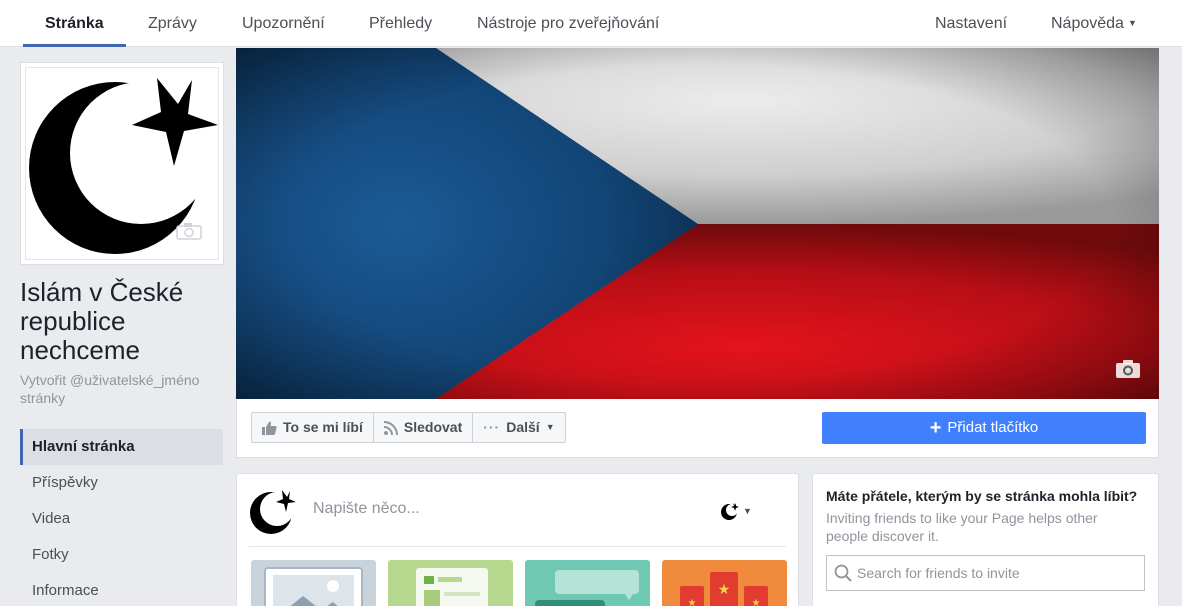 This screenshot has height=606, width=1182. I want to click on milestone-option-tile: ★ ★ ★, so click(724, 583).